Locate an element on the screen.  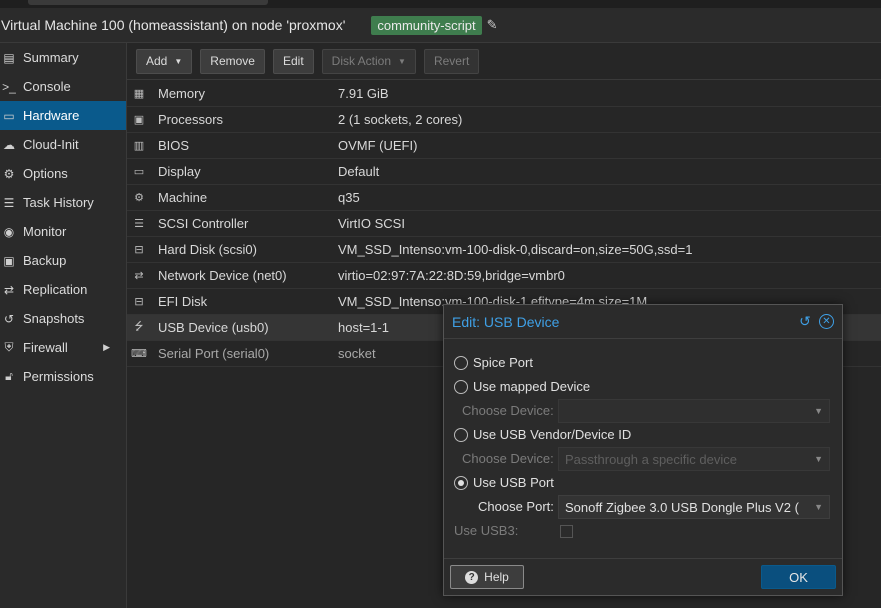
row-name: Memory is located at coordinates (181, 93).